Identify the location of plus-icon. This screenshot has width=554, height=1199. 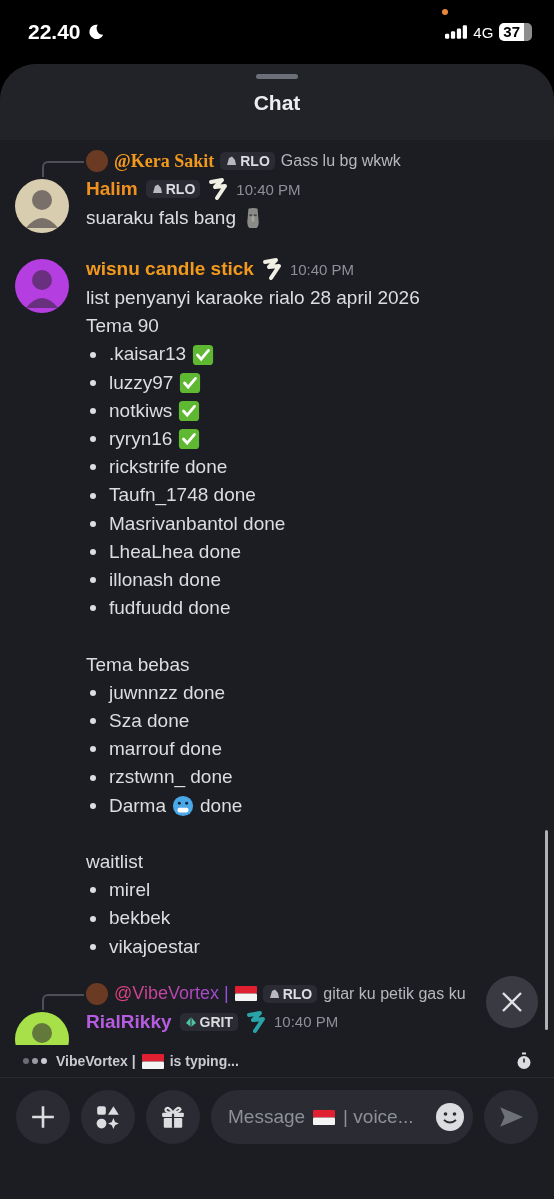
(43, 1117).